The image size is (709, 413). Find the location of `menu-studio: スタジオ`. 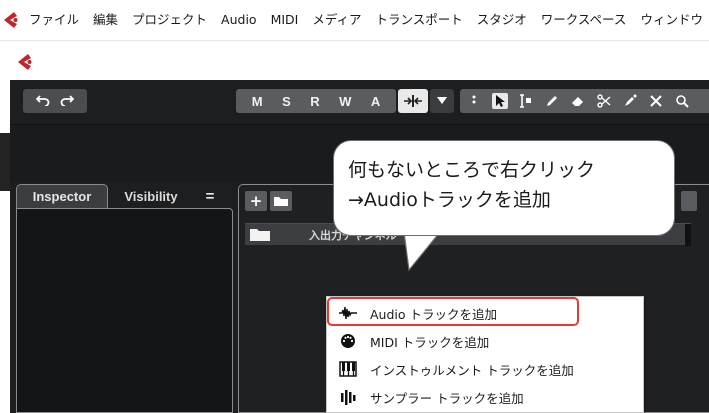

menu-studio: スタジオ is located at coordinates (502, 20).